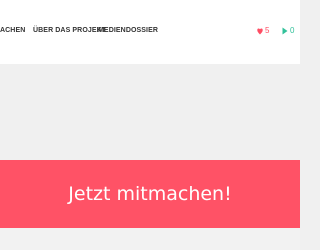  I want to click on play-icon, so click(285, 31).